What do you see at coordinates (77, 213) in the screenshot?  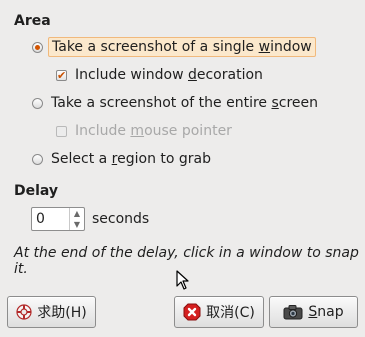 I see `chevron-up-icon: ▲` at bounding box center [77, 213].